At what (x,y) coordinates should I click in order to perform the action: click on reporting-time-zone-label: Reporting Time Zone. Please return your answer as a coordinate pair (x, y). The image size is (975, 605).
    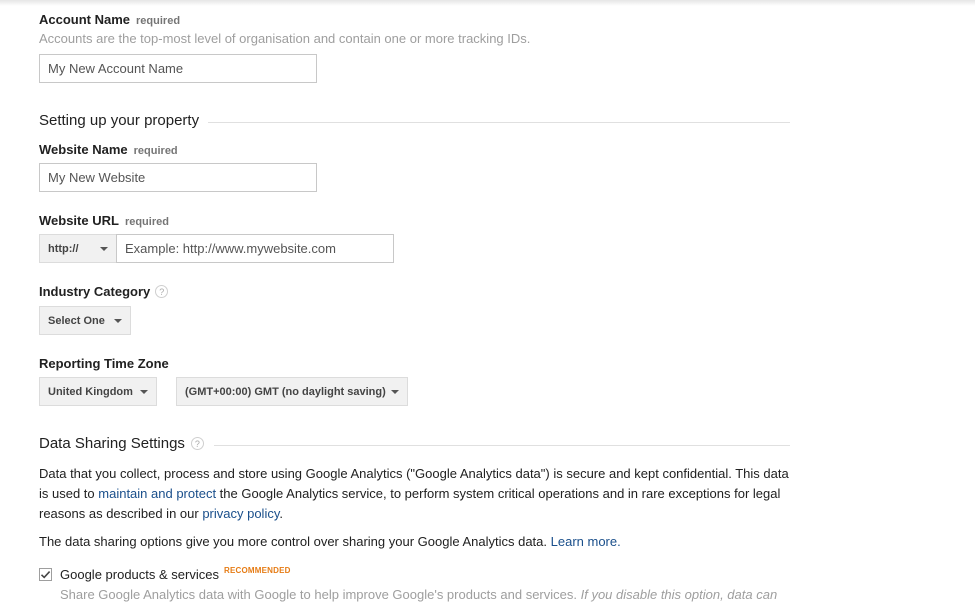
    Looking at the image, I should click on (104, 363).